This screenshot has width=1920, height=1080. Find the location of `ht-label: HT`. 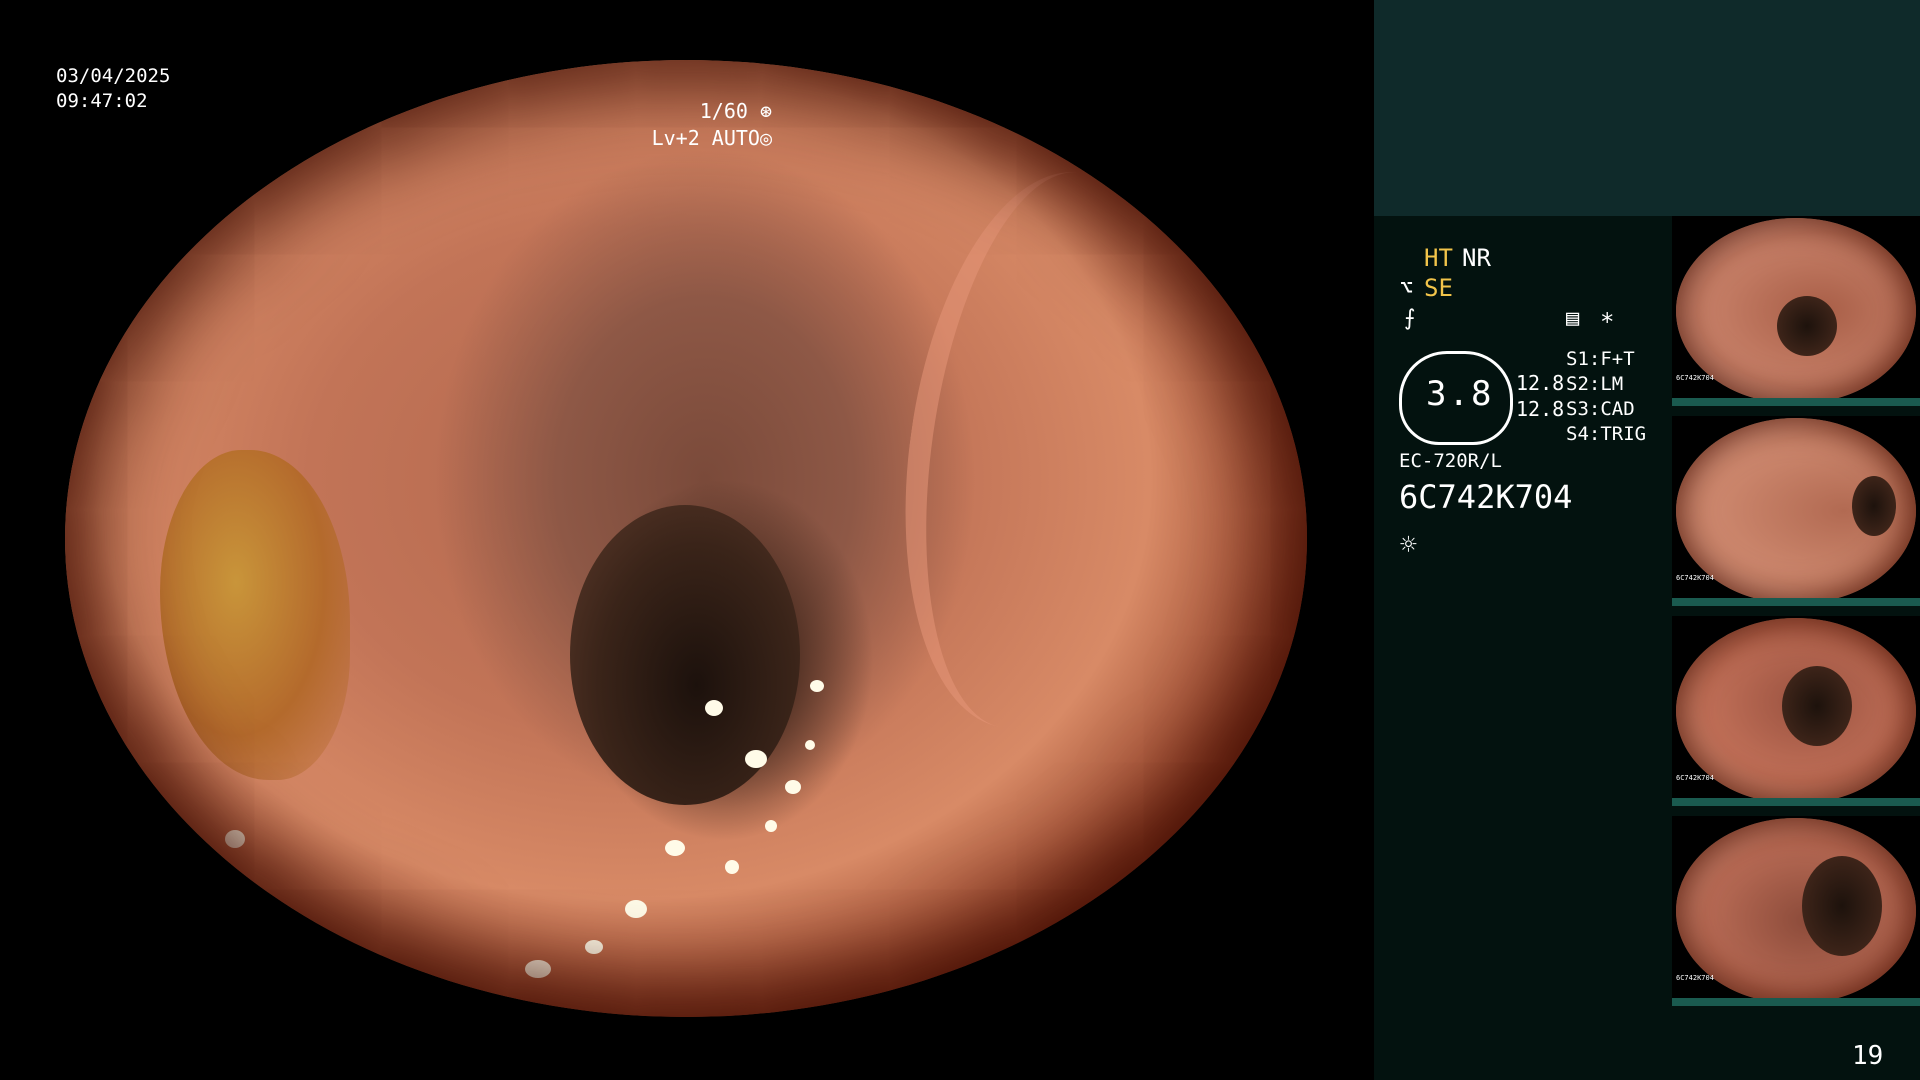

ht-label: HT is located at coordinates (1438, 258).